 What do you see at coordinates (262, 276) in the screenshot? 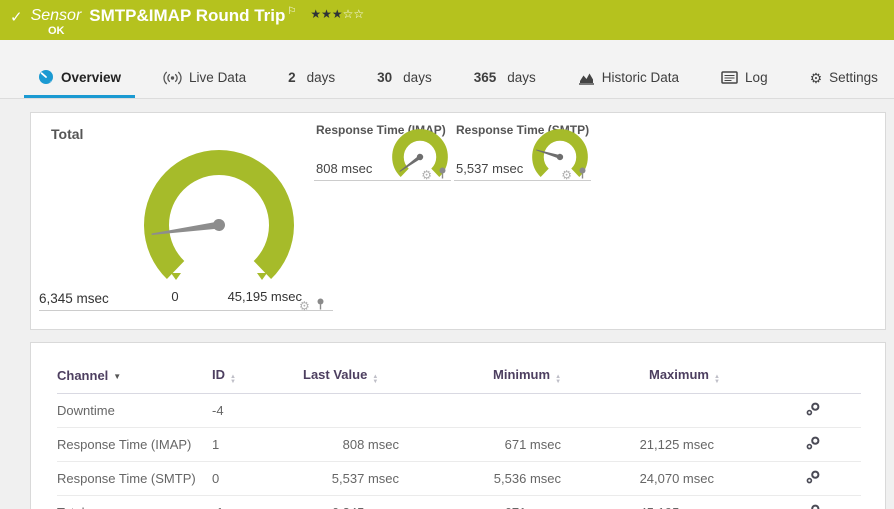
I see `scale-max-marker` at bounding box center [262, 276].